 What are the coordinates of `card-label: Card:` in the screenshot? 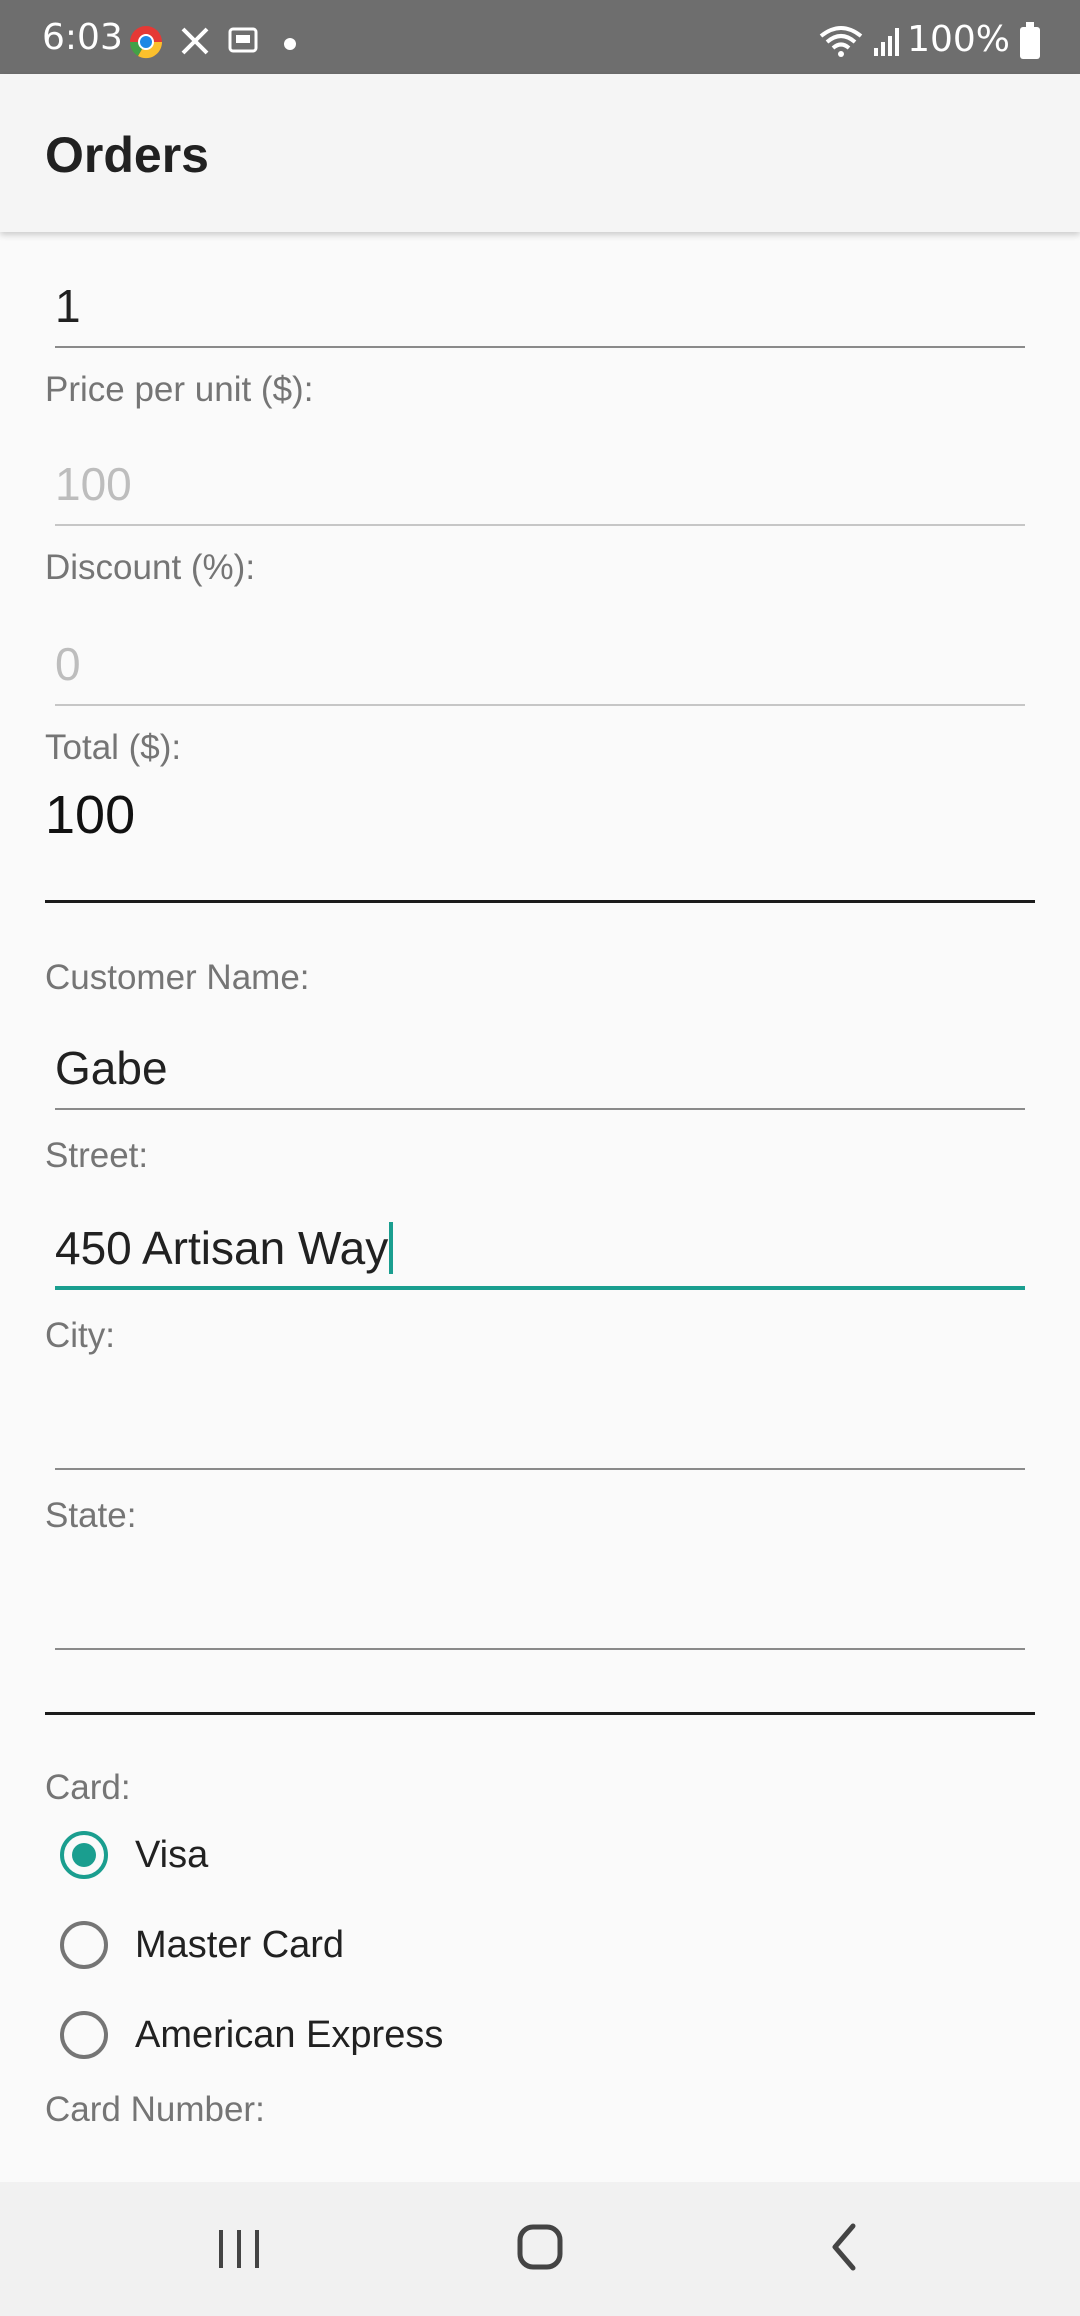 It's located at (88, 1787).